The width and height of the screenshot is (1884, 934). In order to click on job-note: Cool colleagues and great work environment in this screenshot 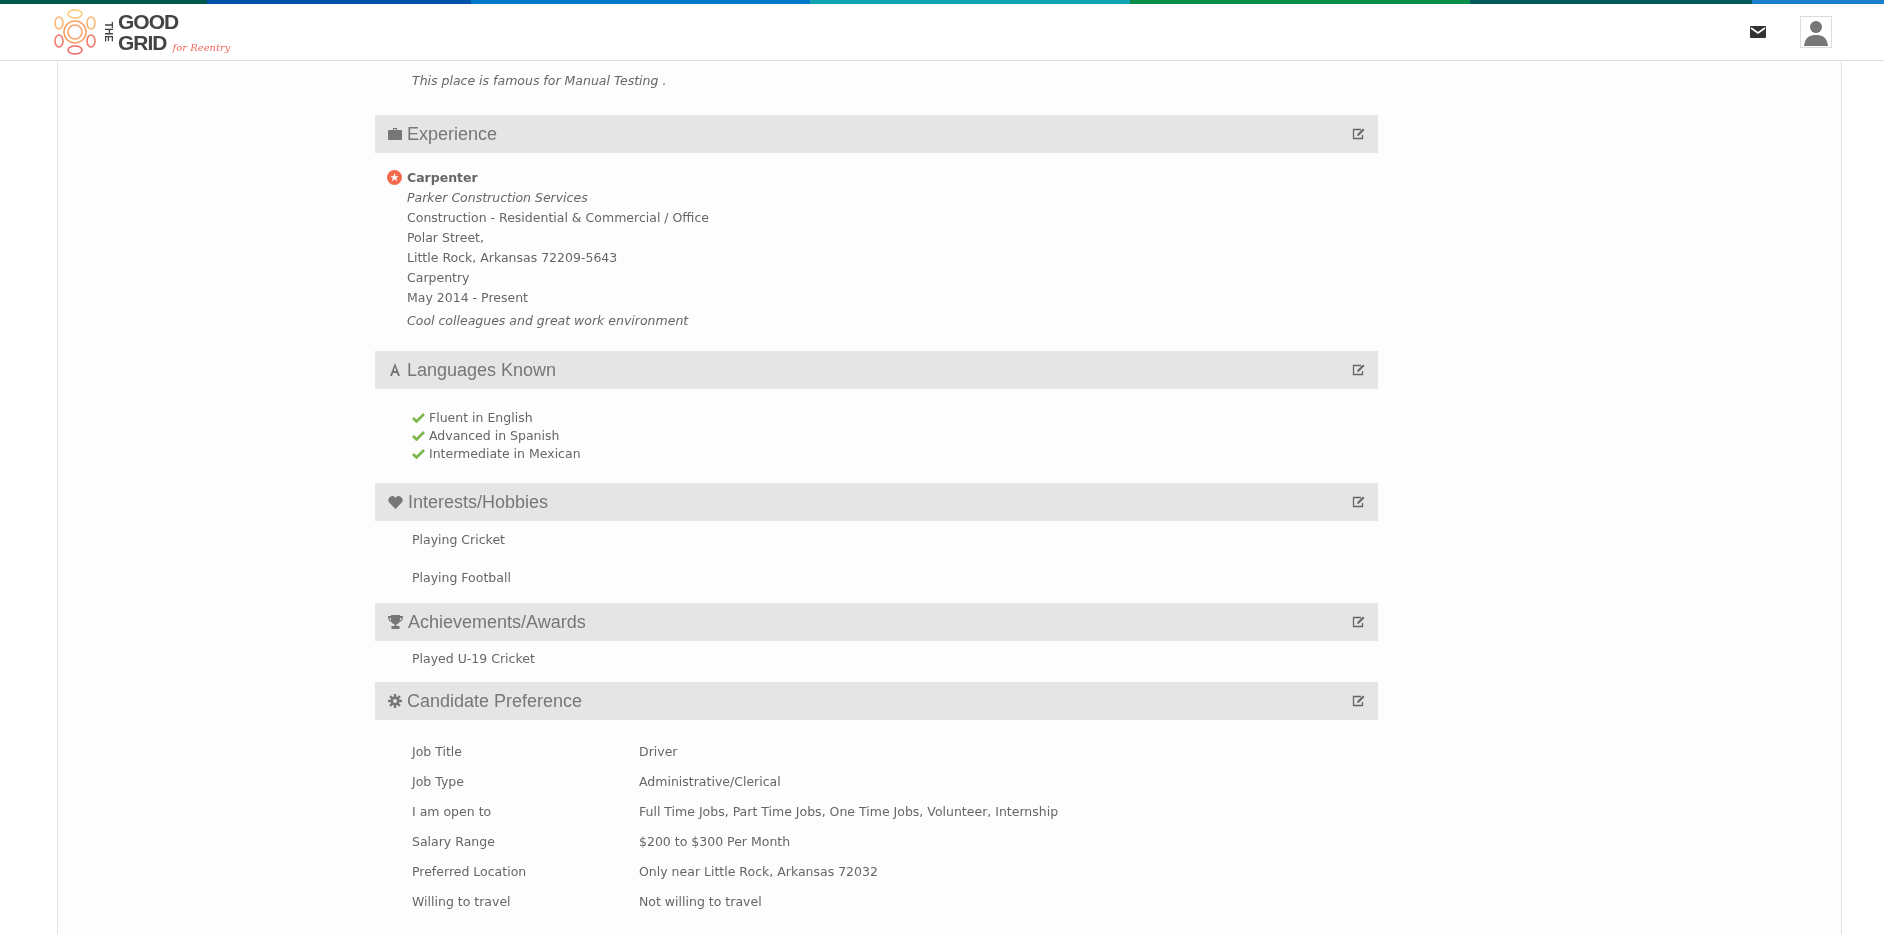, I will do `click(548, 321)`.